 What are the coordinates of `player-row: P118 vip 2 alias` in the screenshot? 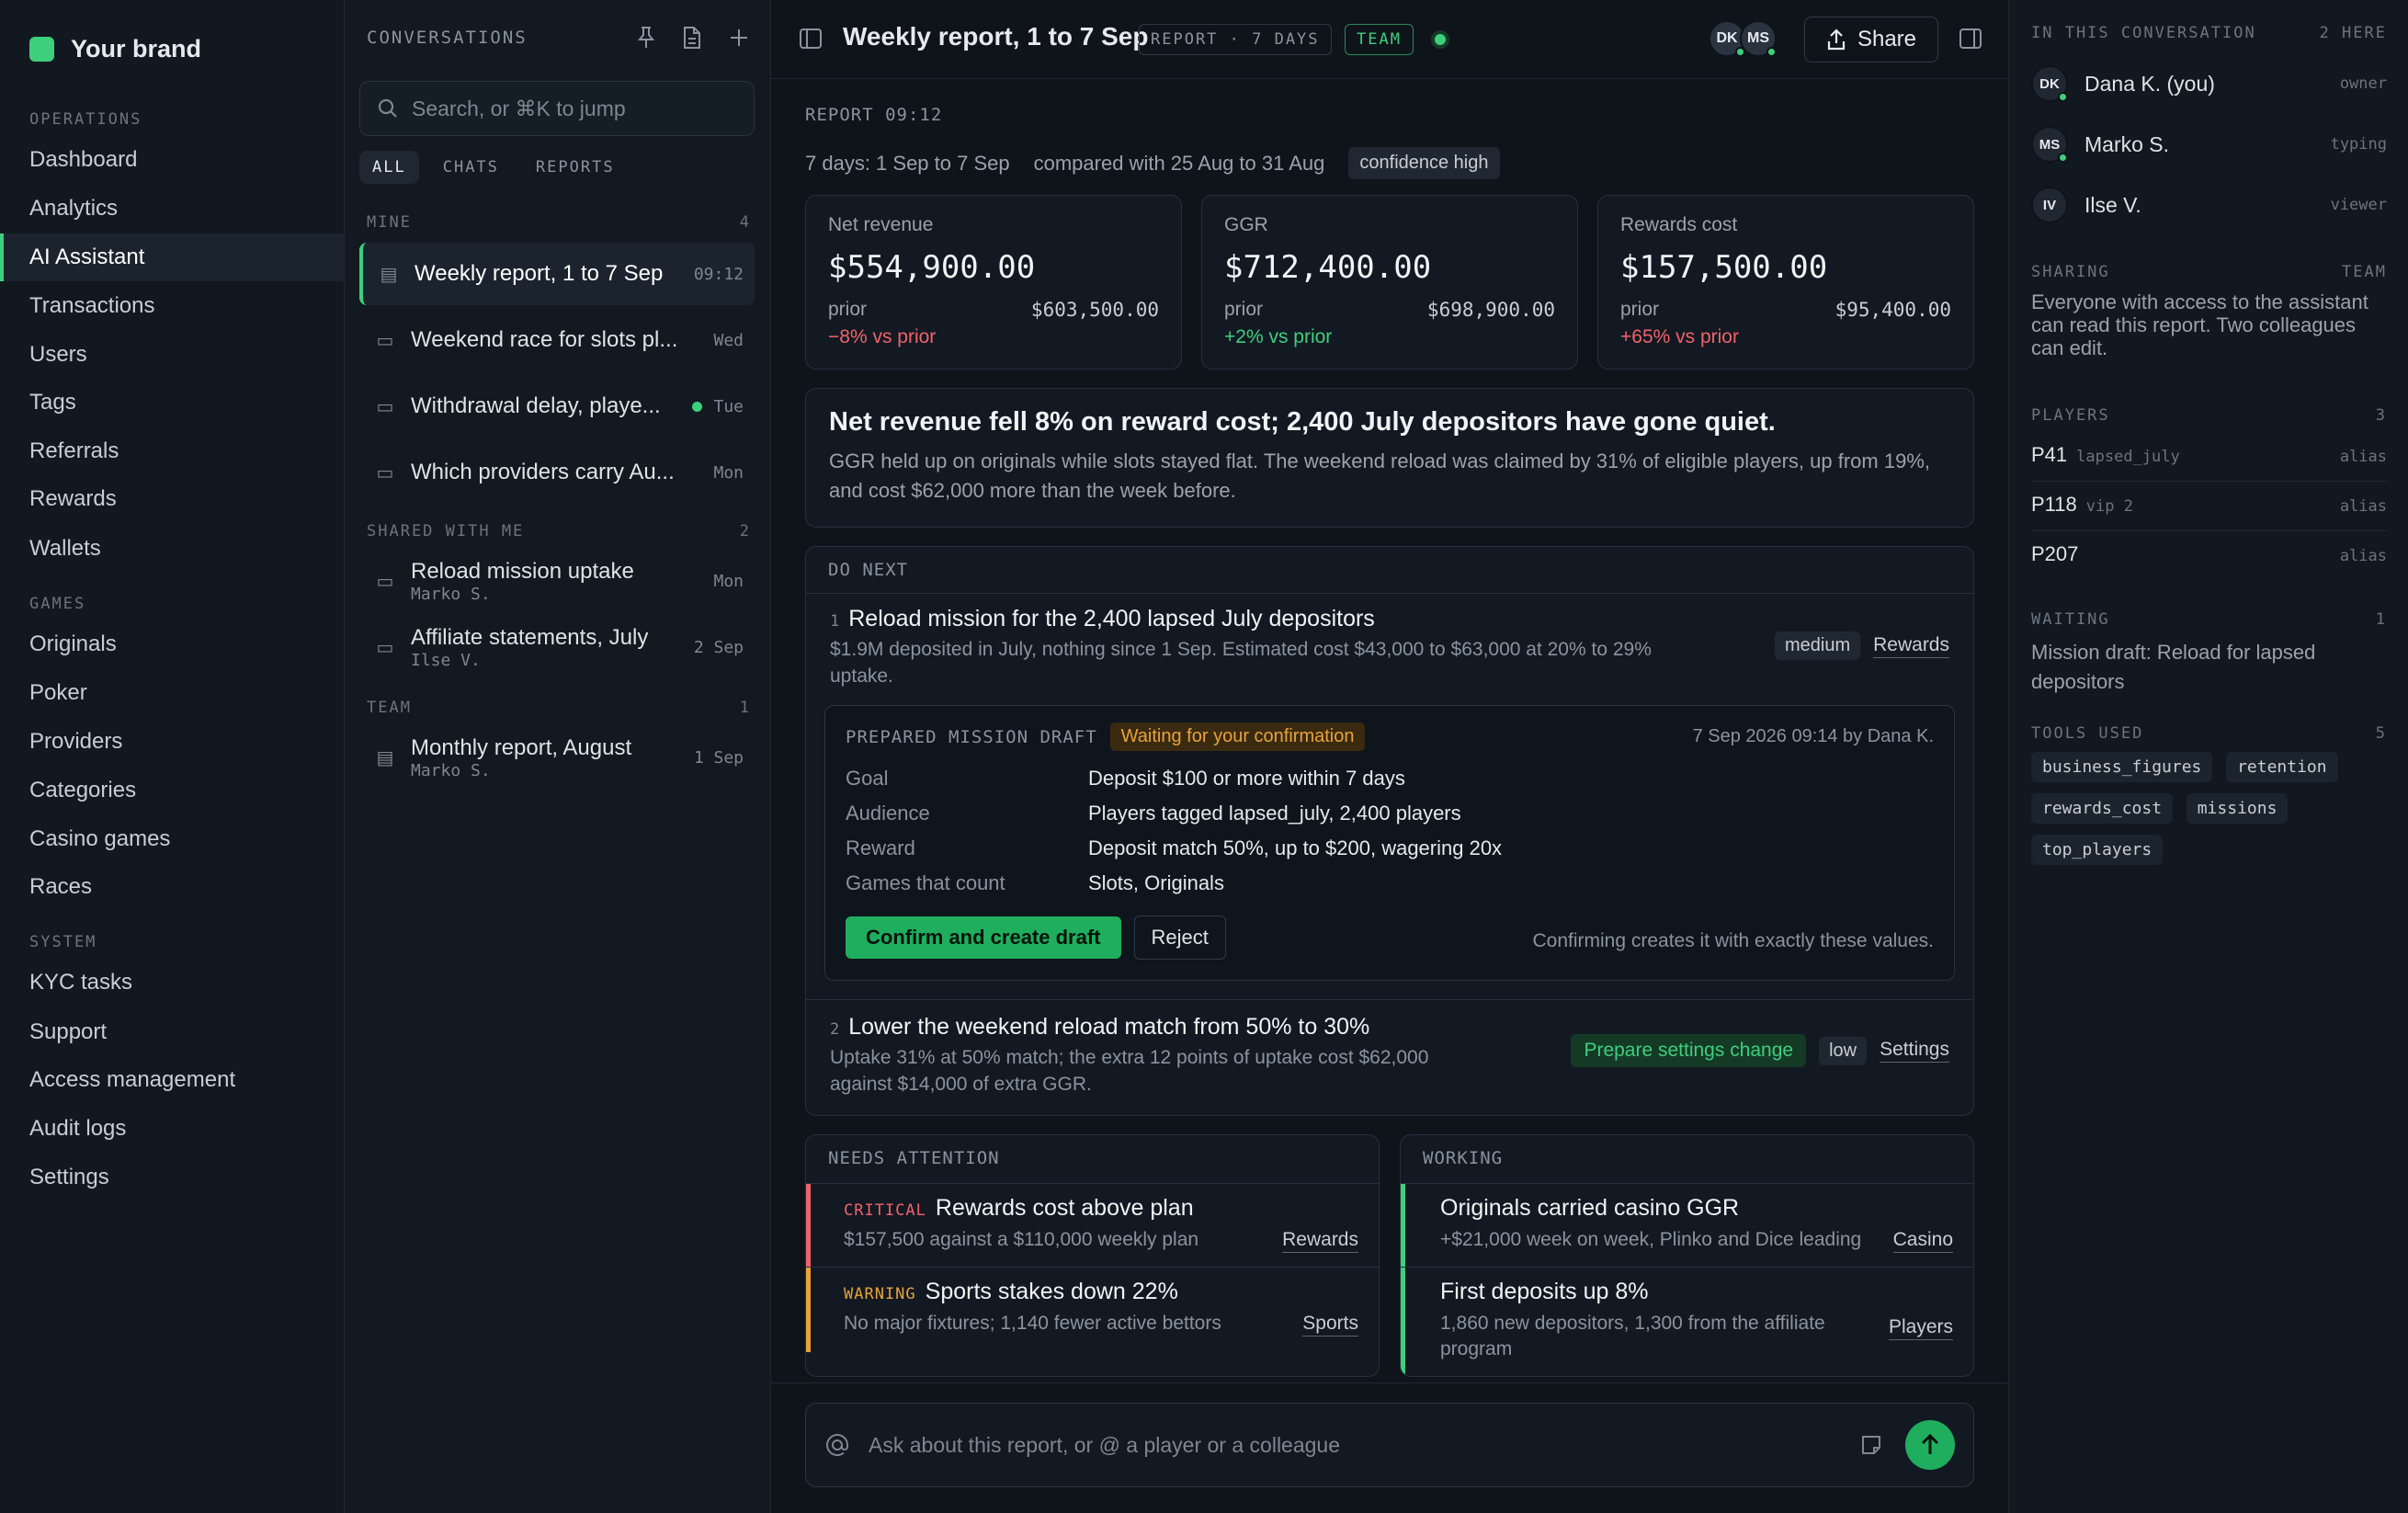 It's located at (2209, 506).